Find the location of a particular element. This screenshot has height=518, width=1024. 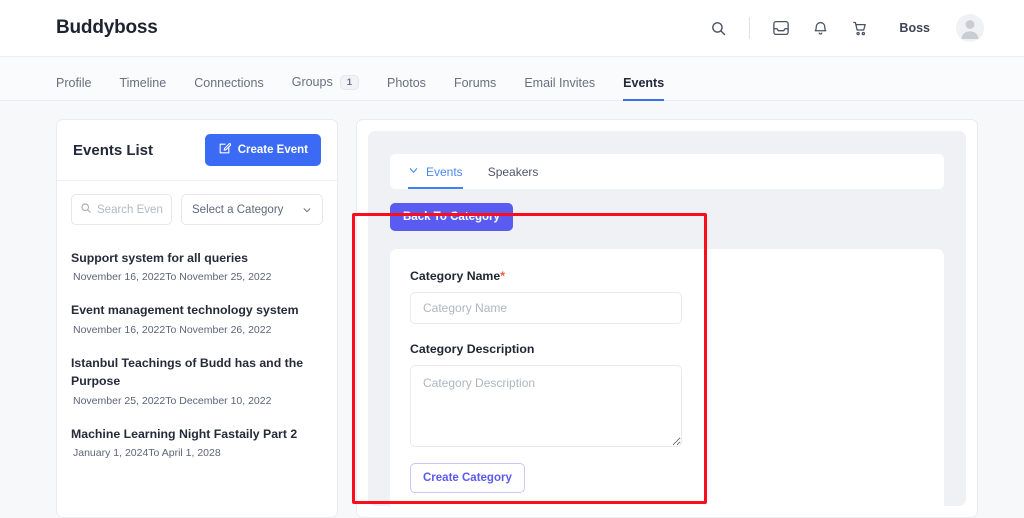

category-select: Select a Category is located at coordinates (252, 209).